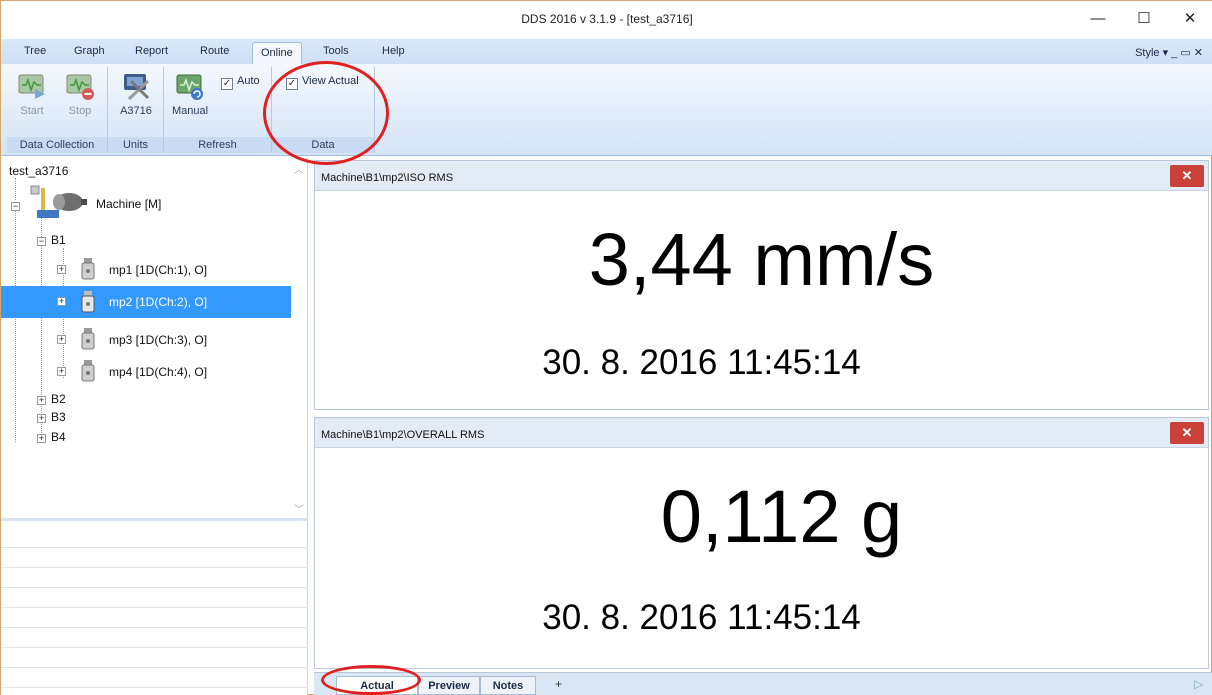  Describe the element at coordinates (277, 54) in the screenshot. I see `tab-online: Online` at that location.